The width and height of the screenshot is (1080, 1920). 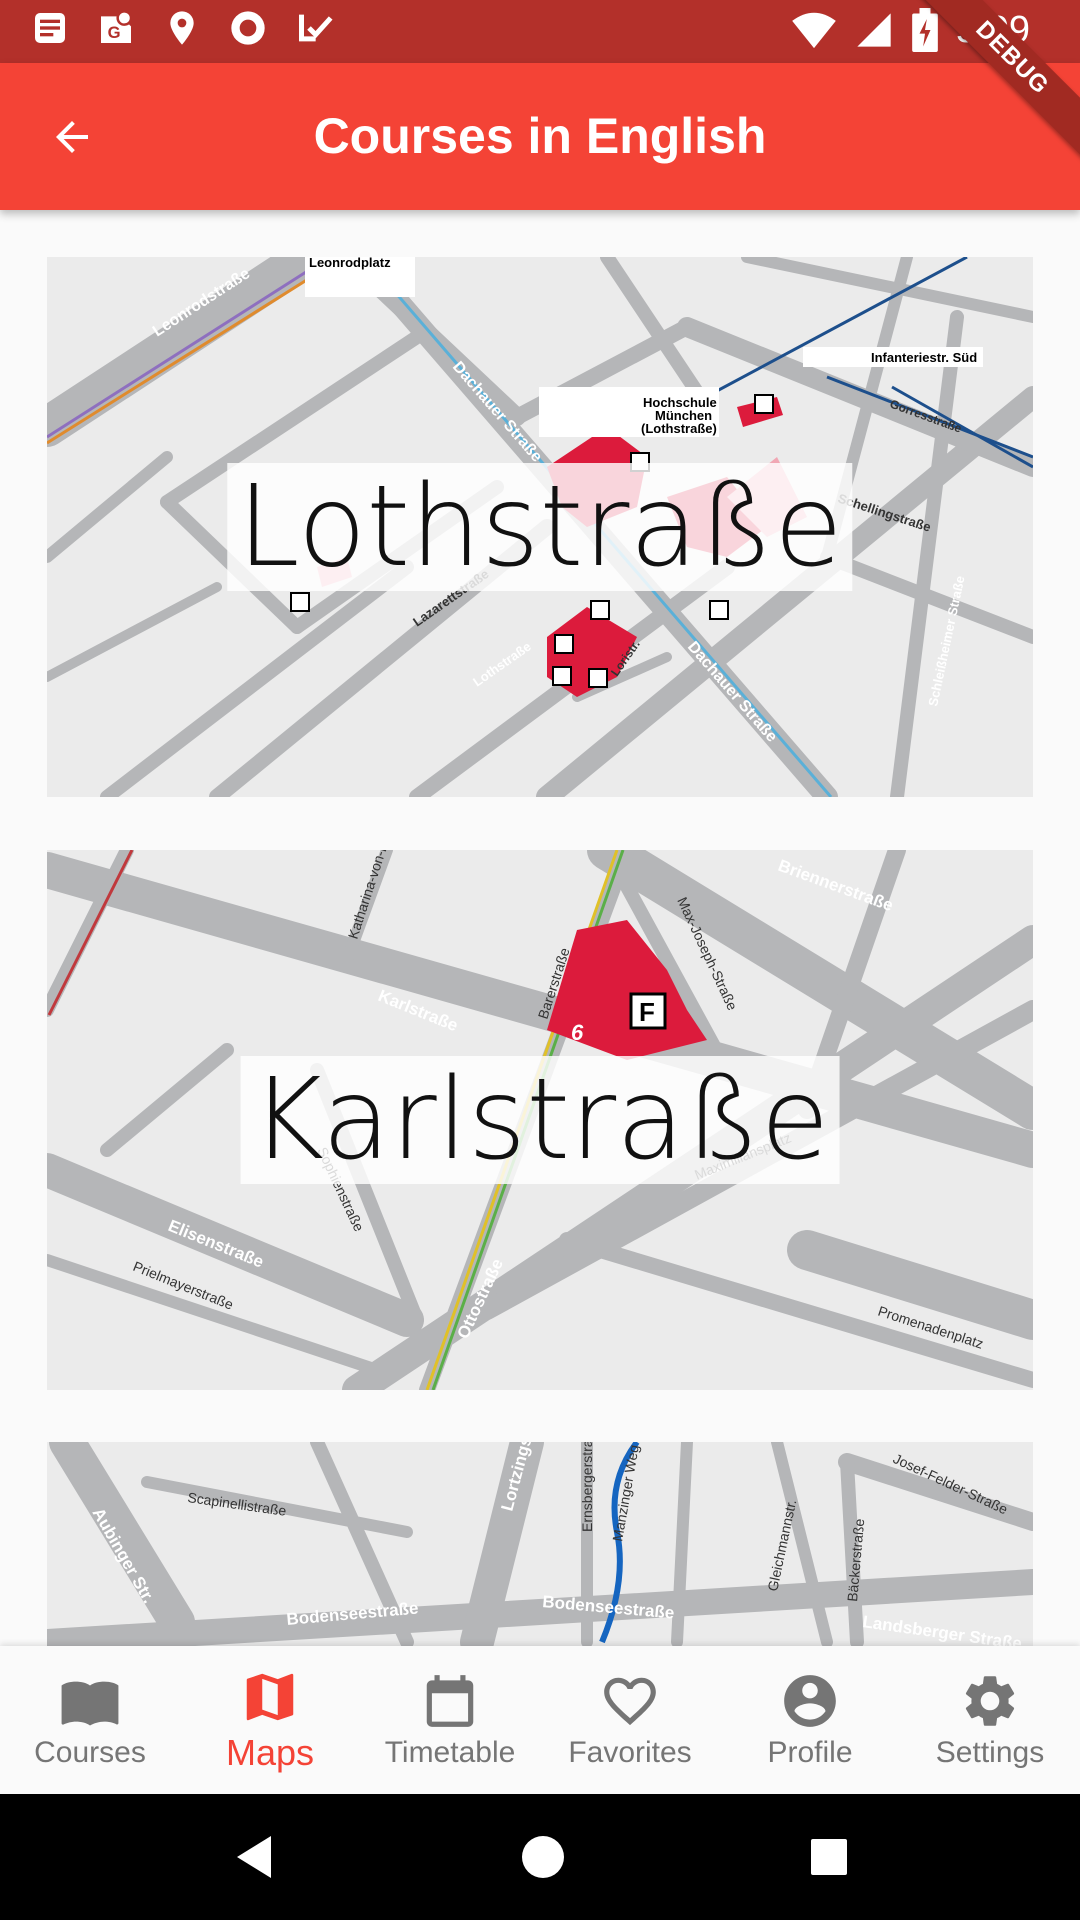 I want to click on svg-text: (Lothstraße), so click(x=679, y=428).